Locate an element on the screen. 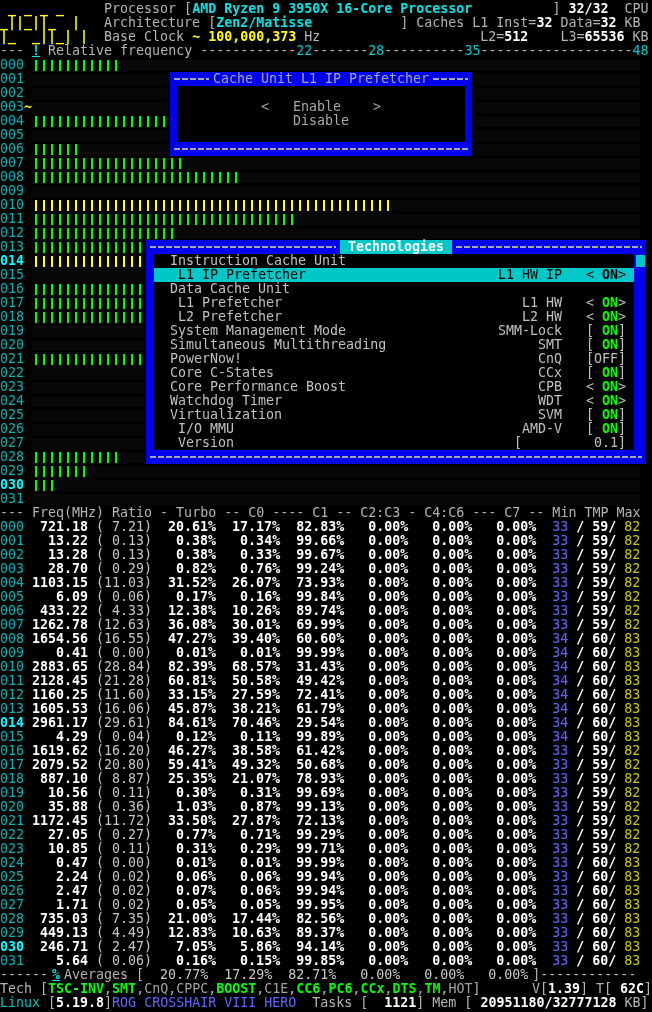 The width and height of the screenshot is (652, 1012). setting-row: Virtualization SVM [ ON] is located at coordinates (394, 415).